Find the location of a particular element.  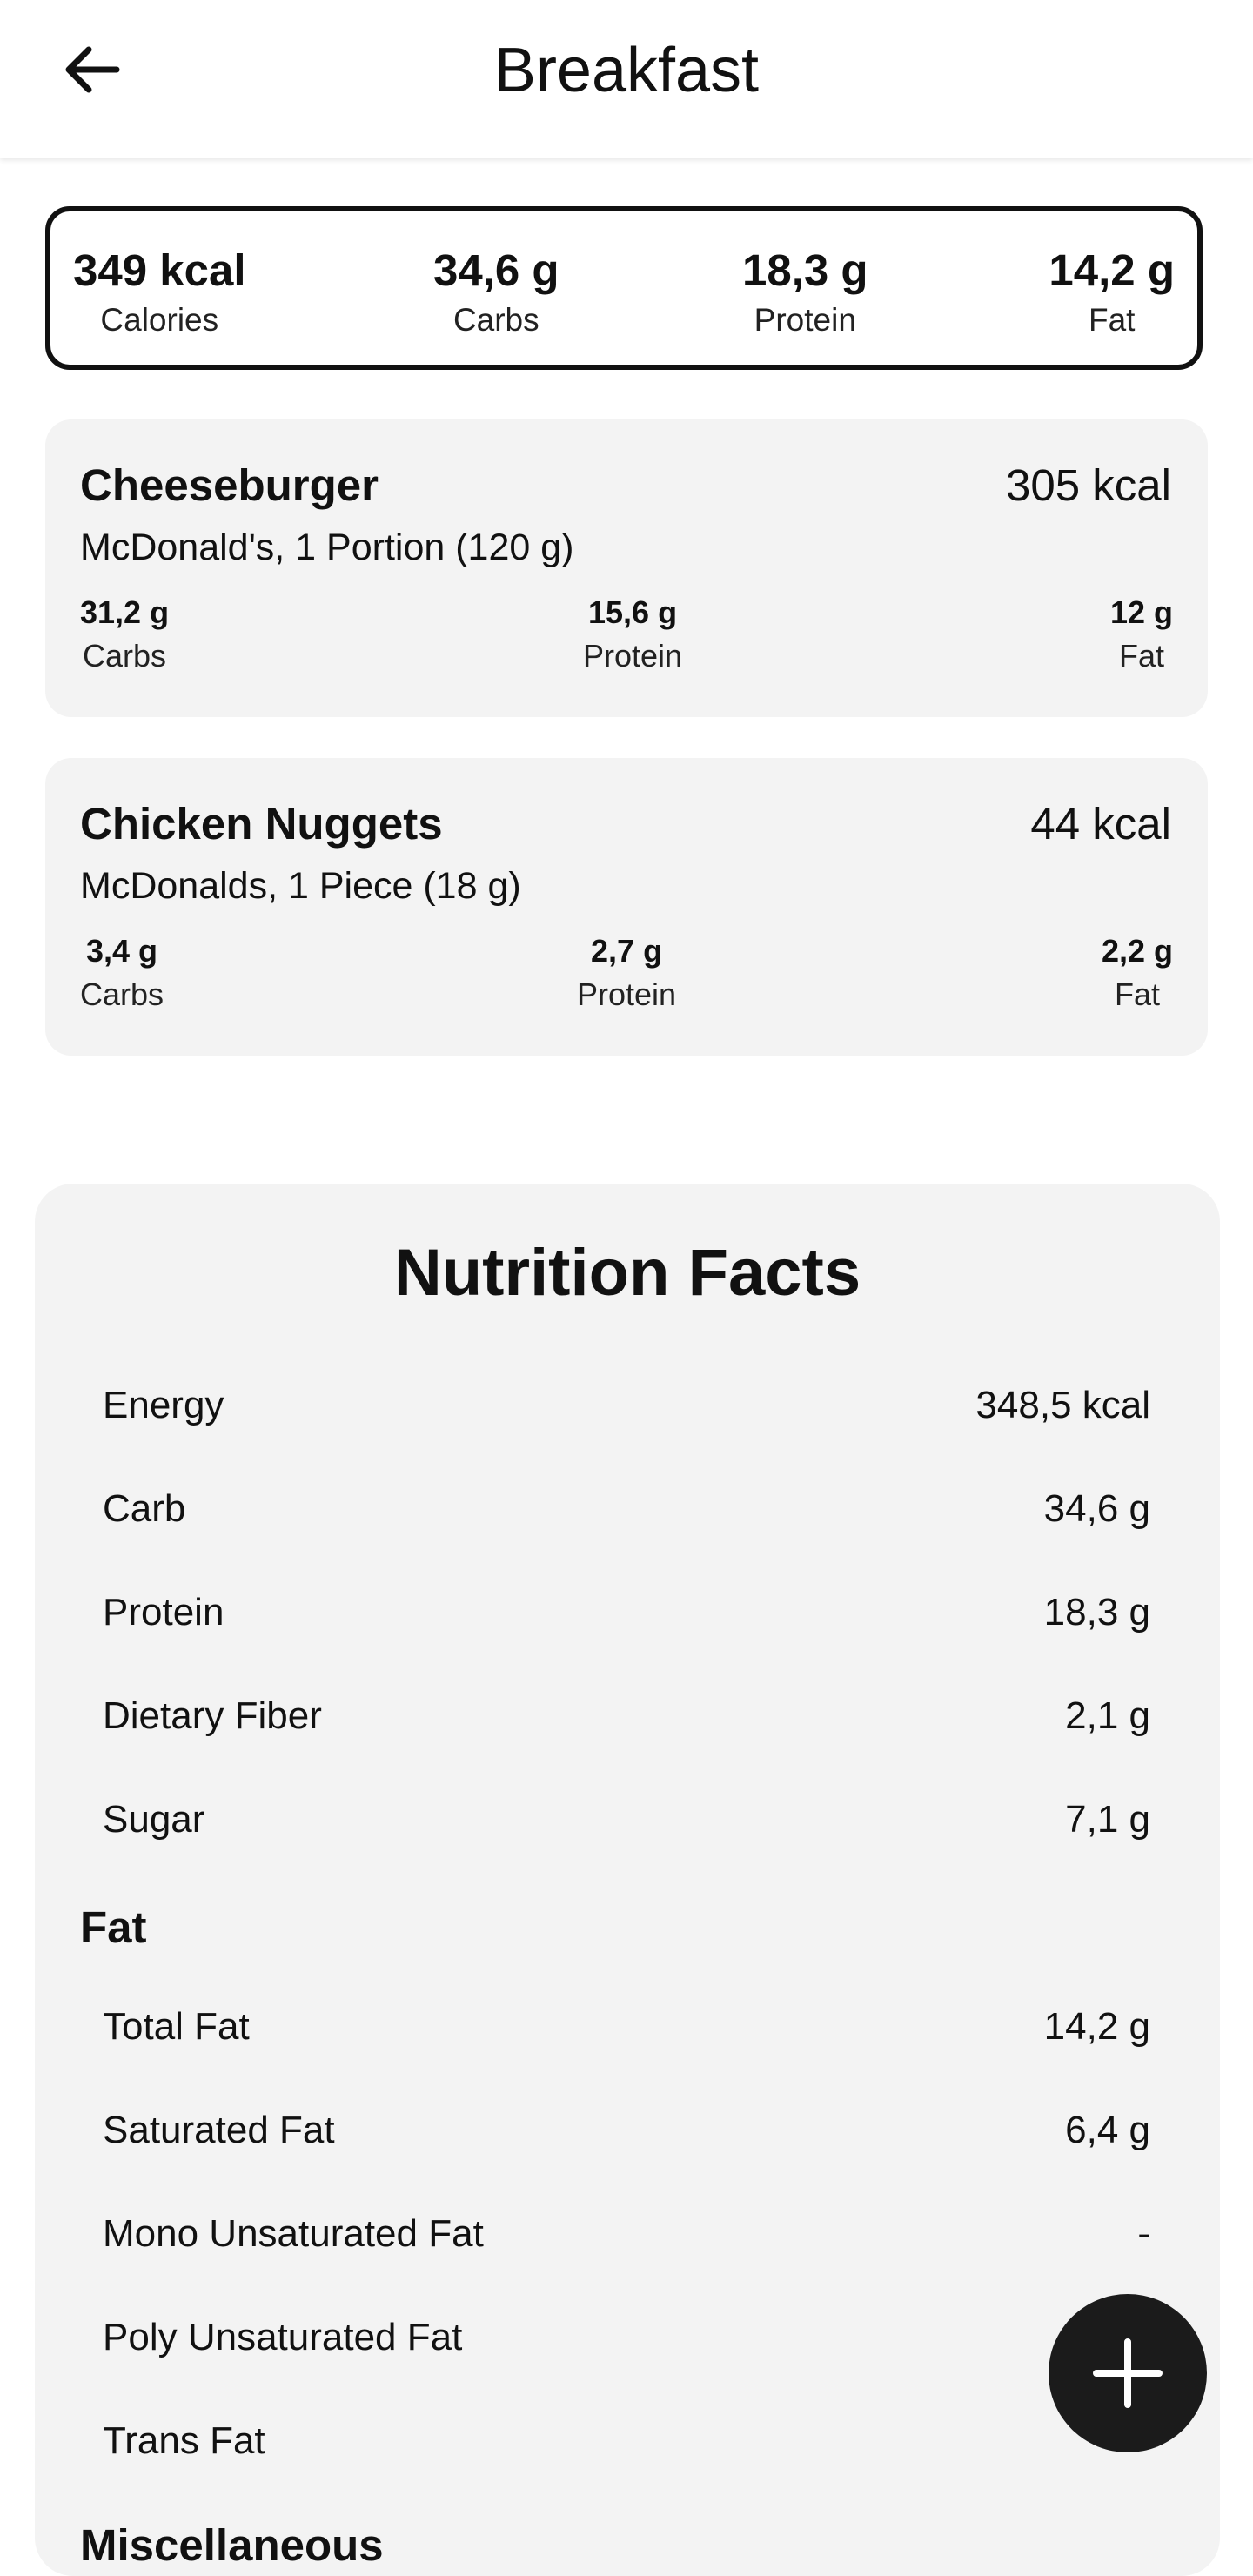

nutrition-row-sugar: Sugar 7,1 g is located at coordinates (626, 1820).